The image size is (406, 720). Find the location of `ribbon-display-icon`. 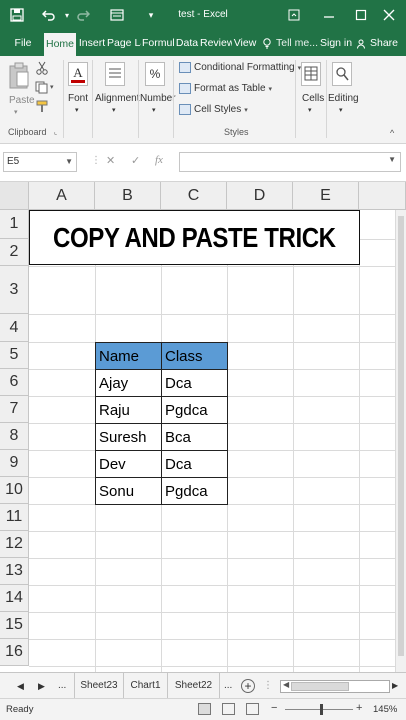

ribbon-display-icon is located at coordinates (294, 15).